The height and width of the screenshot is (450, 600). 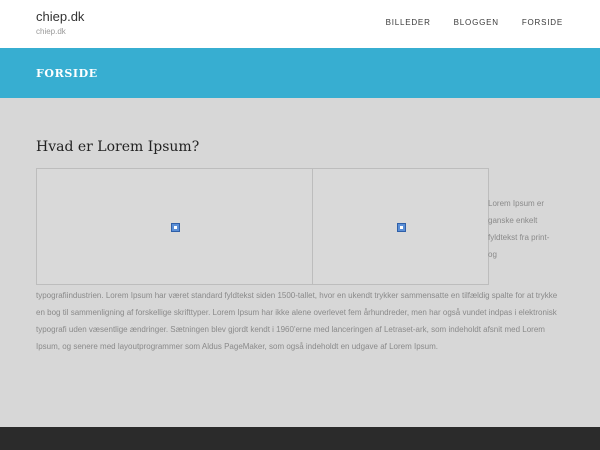 I want to click on post-title: Hvad er Lorem Ipsum?, so click(x=118, y=147).